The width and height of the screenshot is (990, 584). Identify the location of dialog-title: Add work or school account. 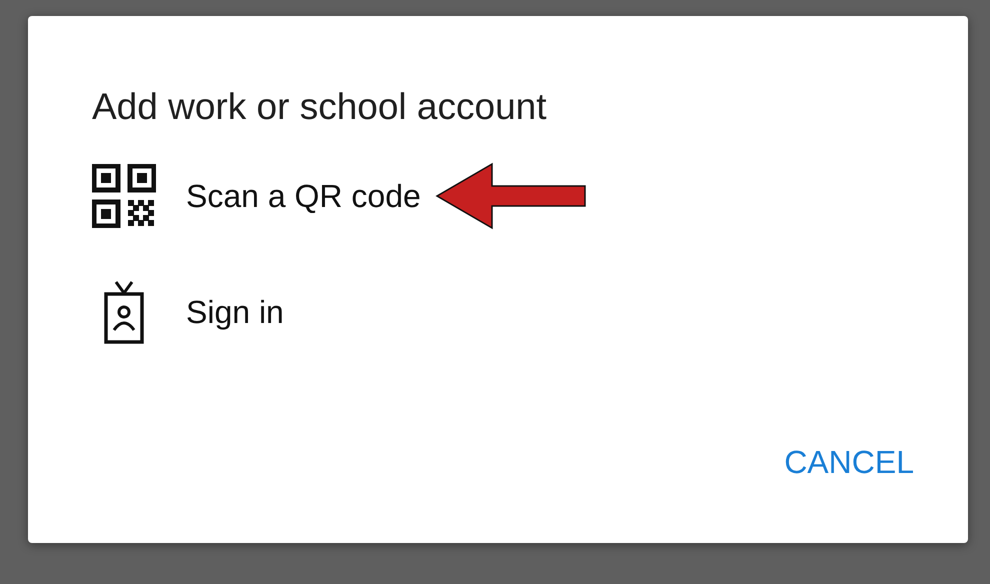
(320, 106).